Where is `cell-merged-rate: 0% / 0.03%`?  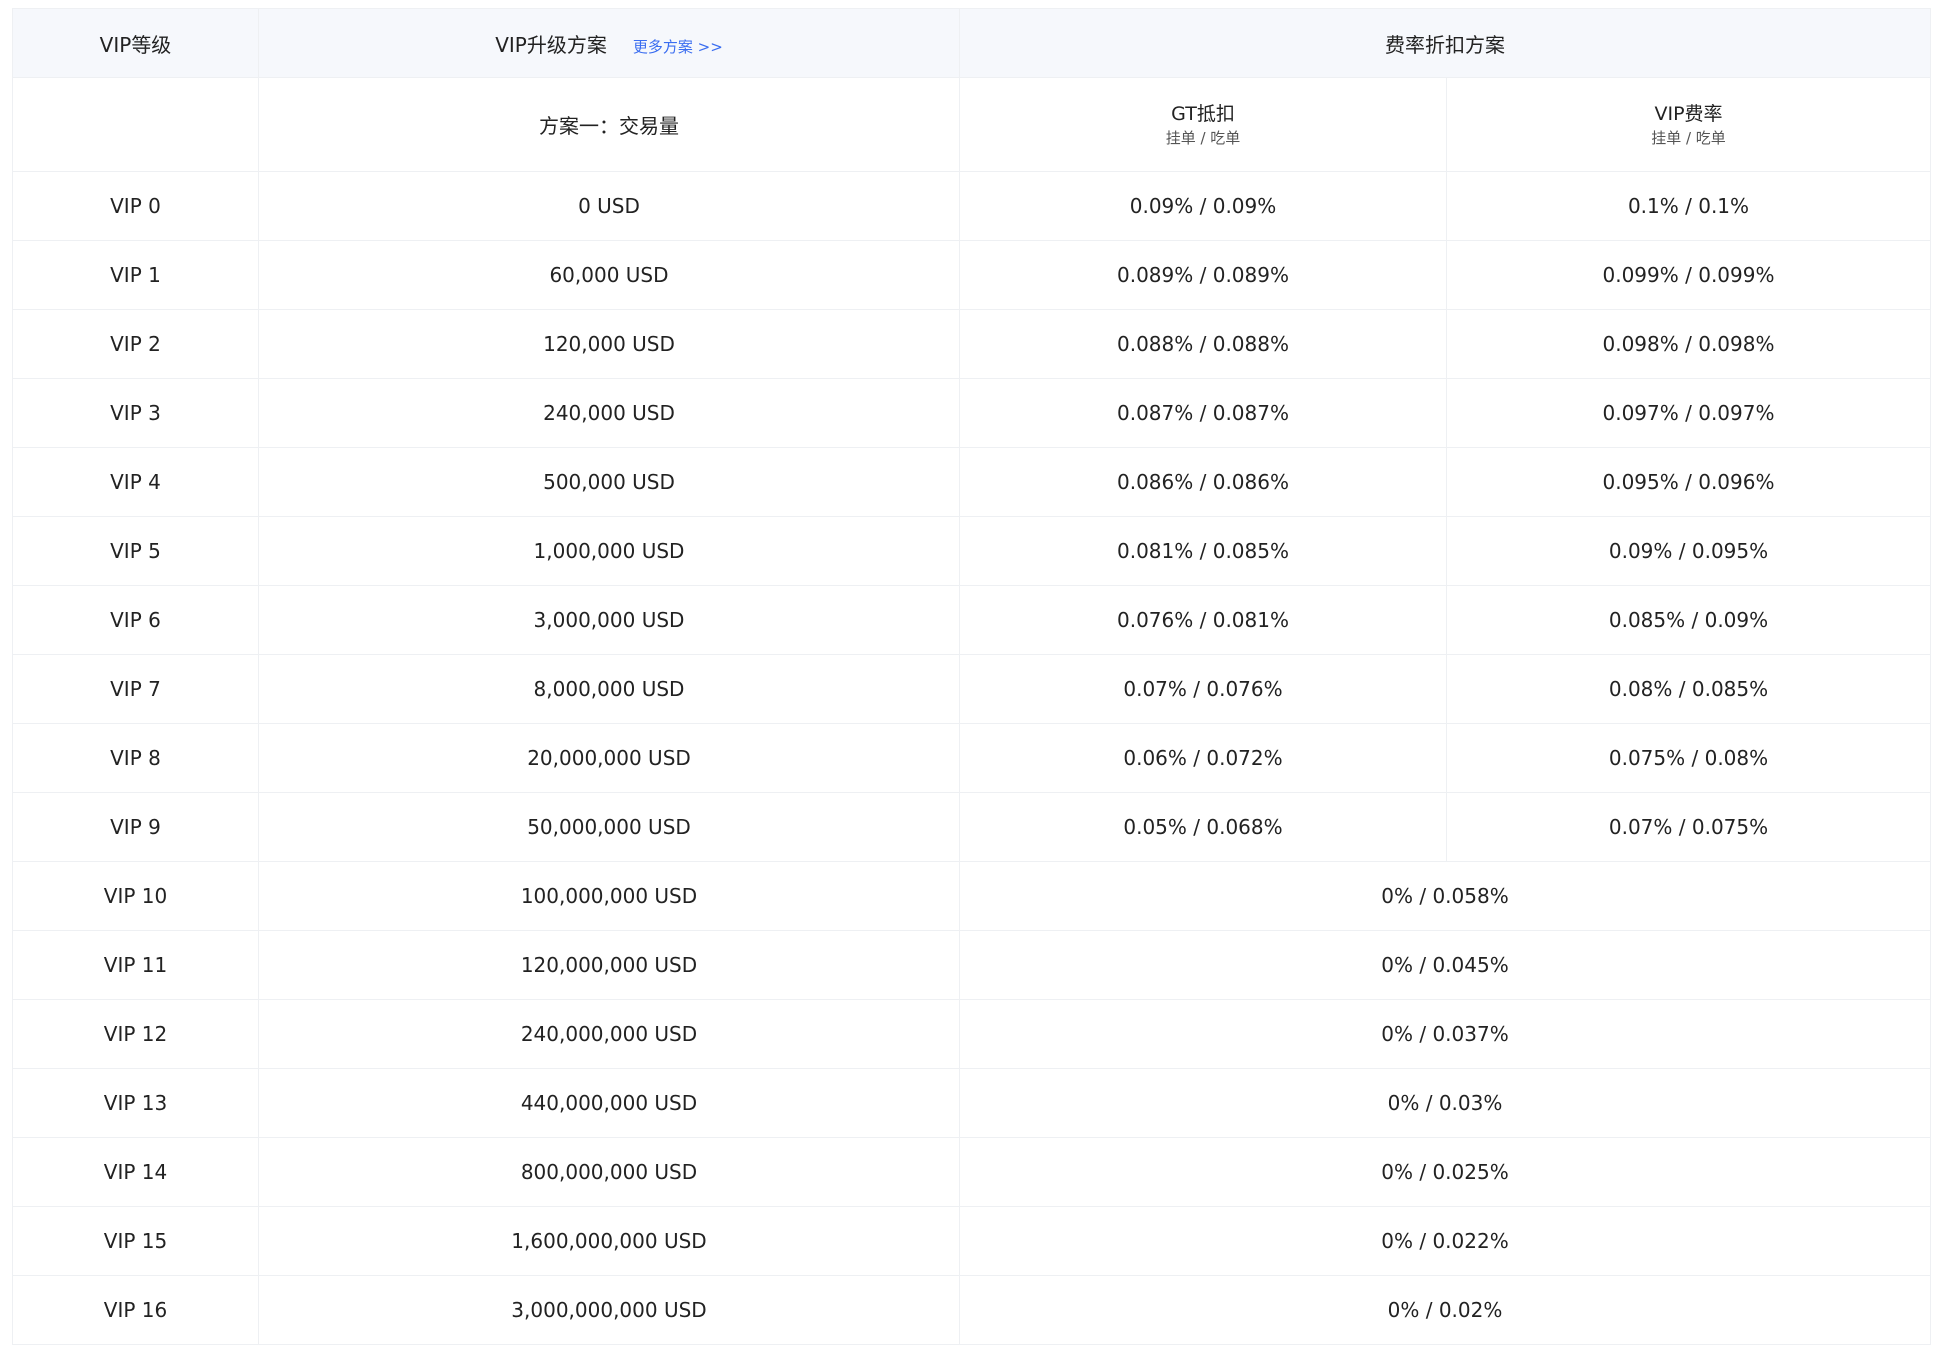
cell-merged-rate: 0% / 0.03% is located at coordinates (1445, 1103).